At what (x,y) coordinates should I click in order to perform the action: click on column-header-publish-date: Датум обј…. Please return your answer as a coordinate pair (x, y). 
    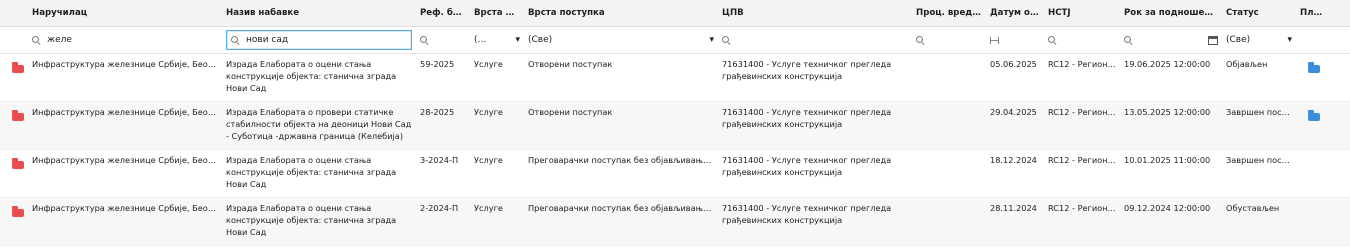
    Looking at the image, I should click on (1015, 13).